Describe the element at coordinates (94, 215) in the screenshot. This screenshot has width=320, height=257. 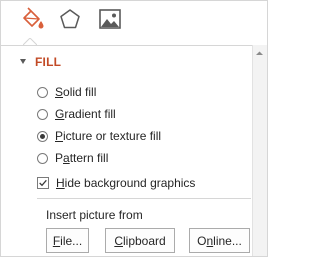
I see `insert-picture-label: Insert picture from` at that location.